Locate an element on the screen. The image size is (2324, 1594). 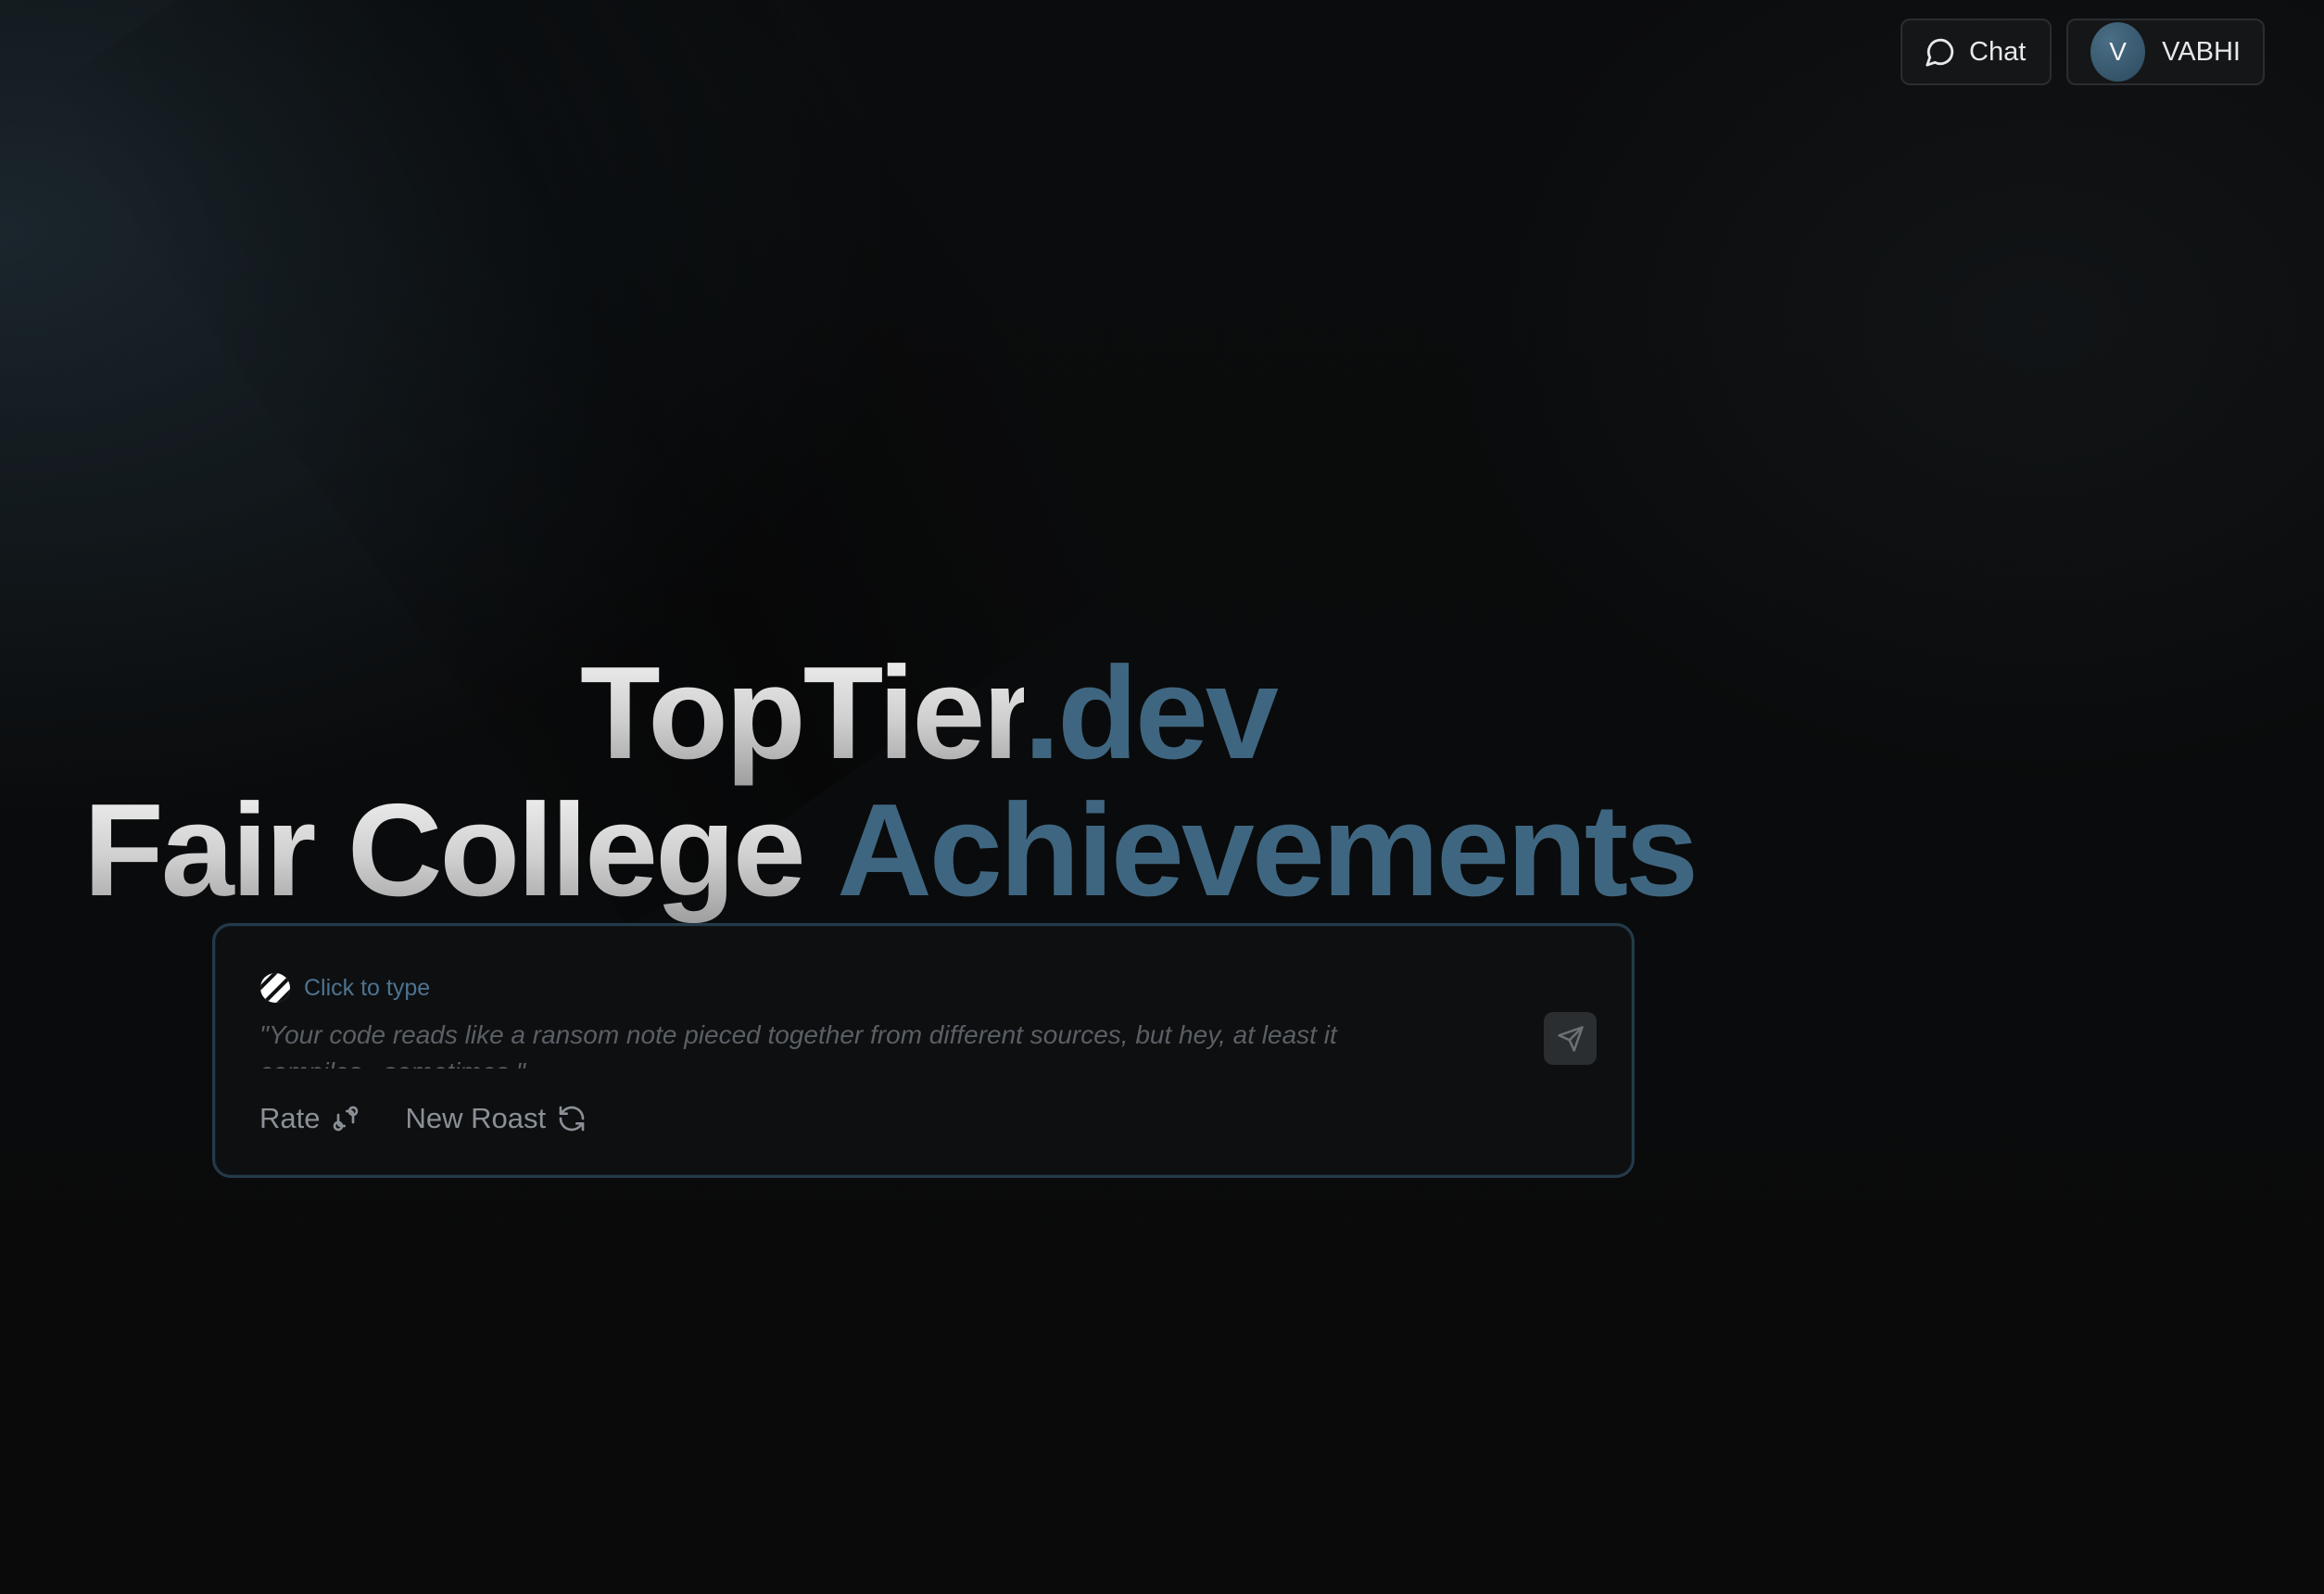
user-menu-button: V VABHI is located at coordinates (2165, 52).